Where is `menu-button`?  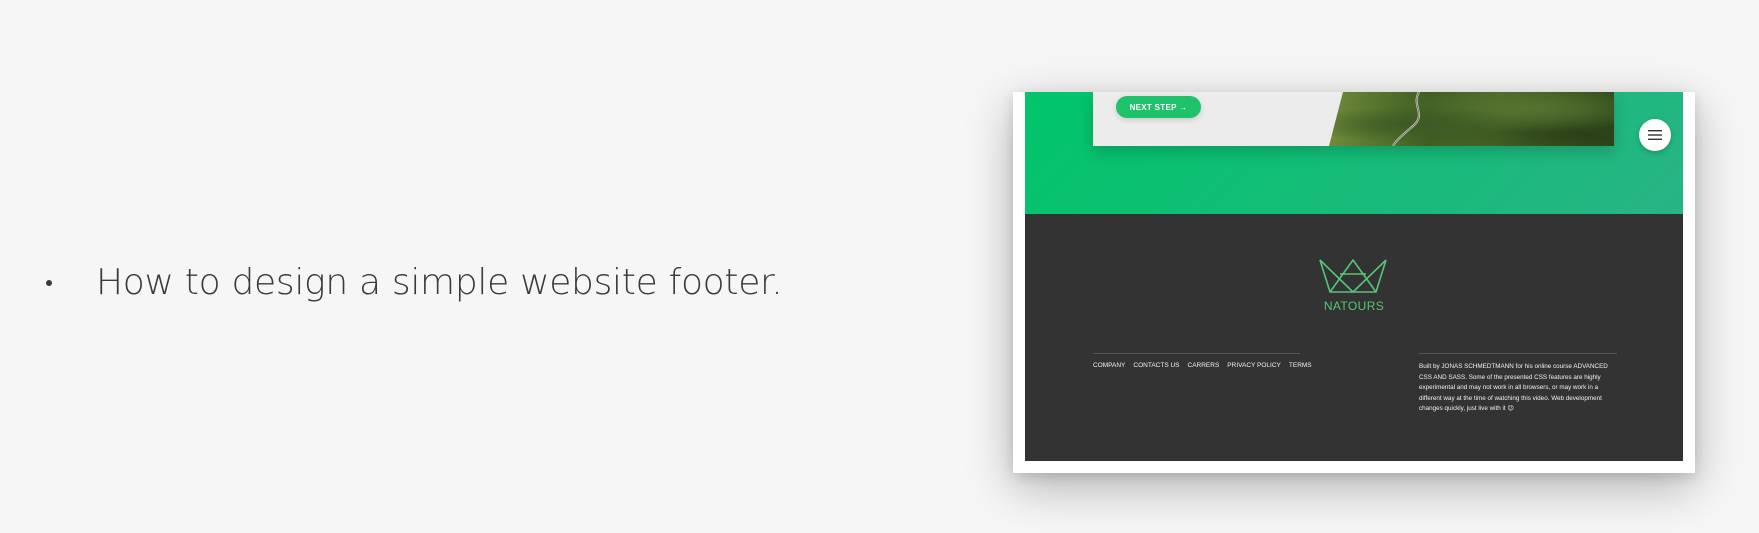 menu-button is located at coordinates (1655, 135).